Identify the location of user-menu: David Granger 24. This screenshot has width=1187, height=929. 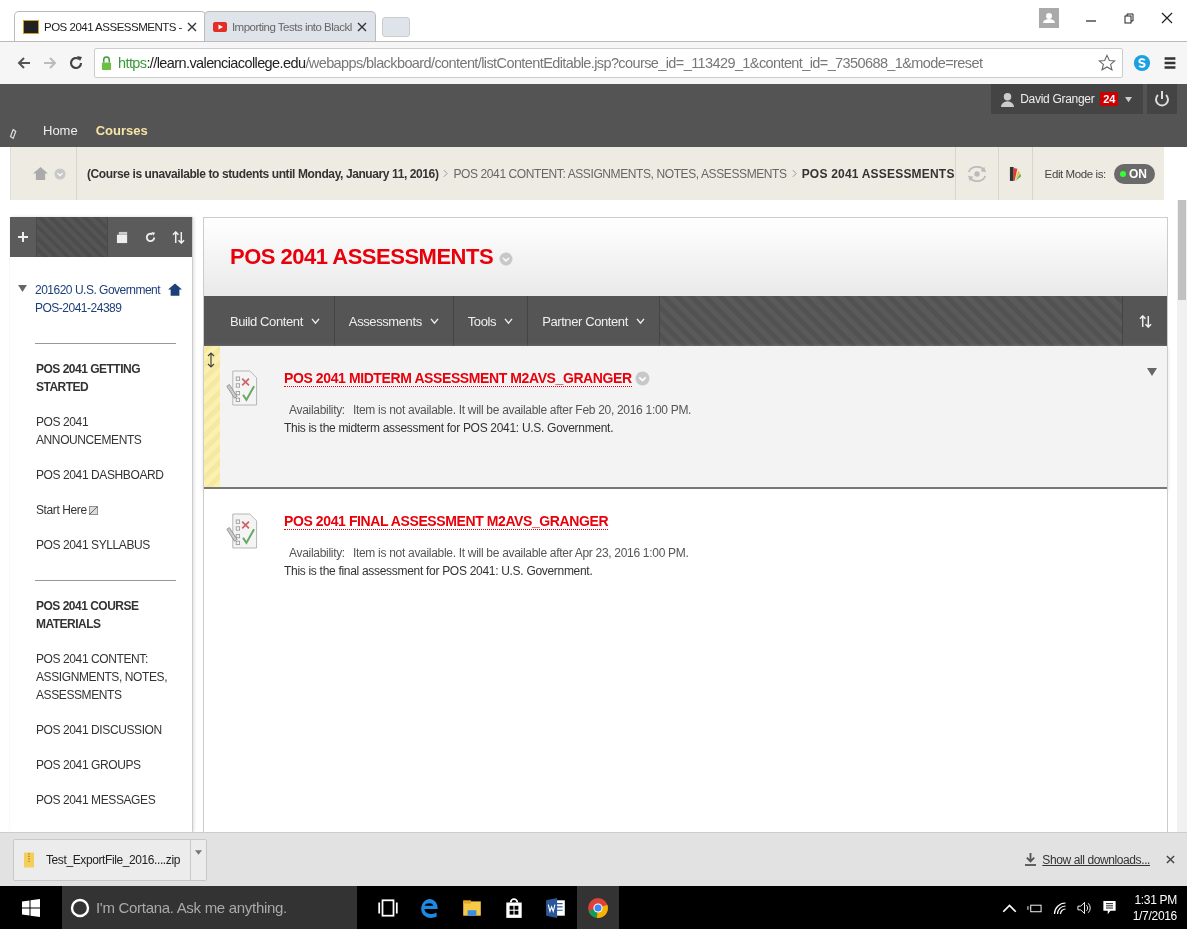
(1067, 99).